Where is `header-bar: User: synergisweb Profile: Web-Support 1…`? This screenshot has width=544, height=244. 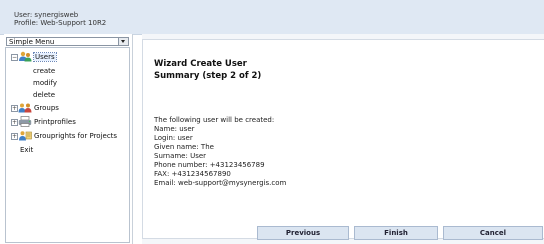
header-bar: User: synergisweb Profile: Web-Support 1… is located at coordinates (272, 17).